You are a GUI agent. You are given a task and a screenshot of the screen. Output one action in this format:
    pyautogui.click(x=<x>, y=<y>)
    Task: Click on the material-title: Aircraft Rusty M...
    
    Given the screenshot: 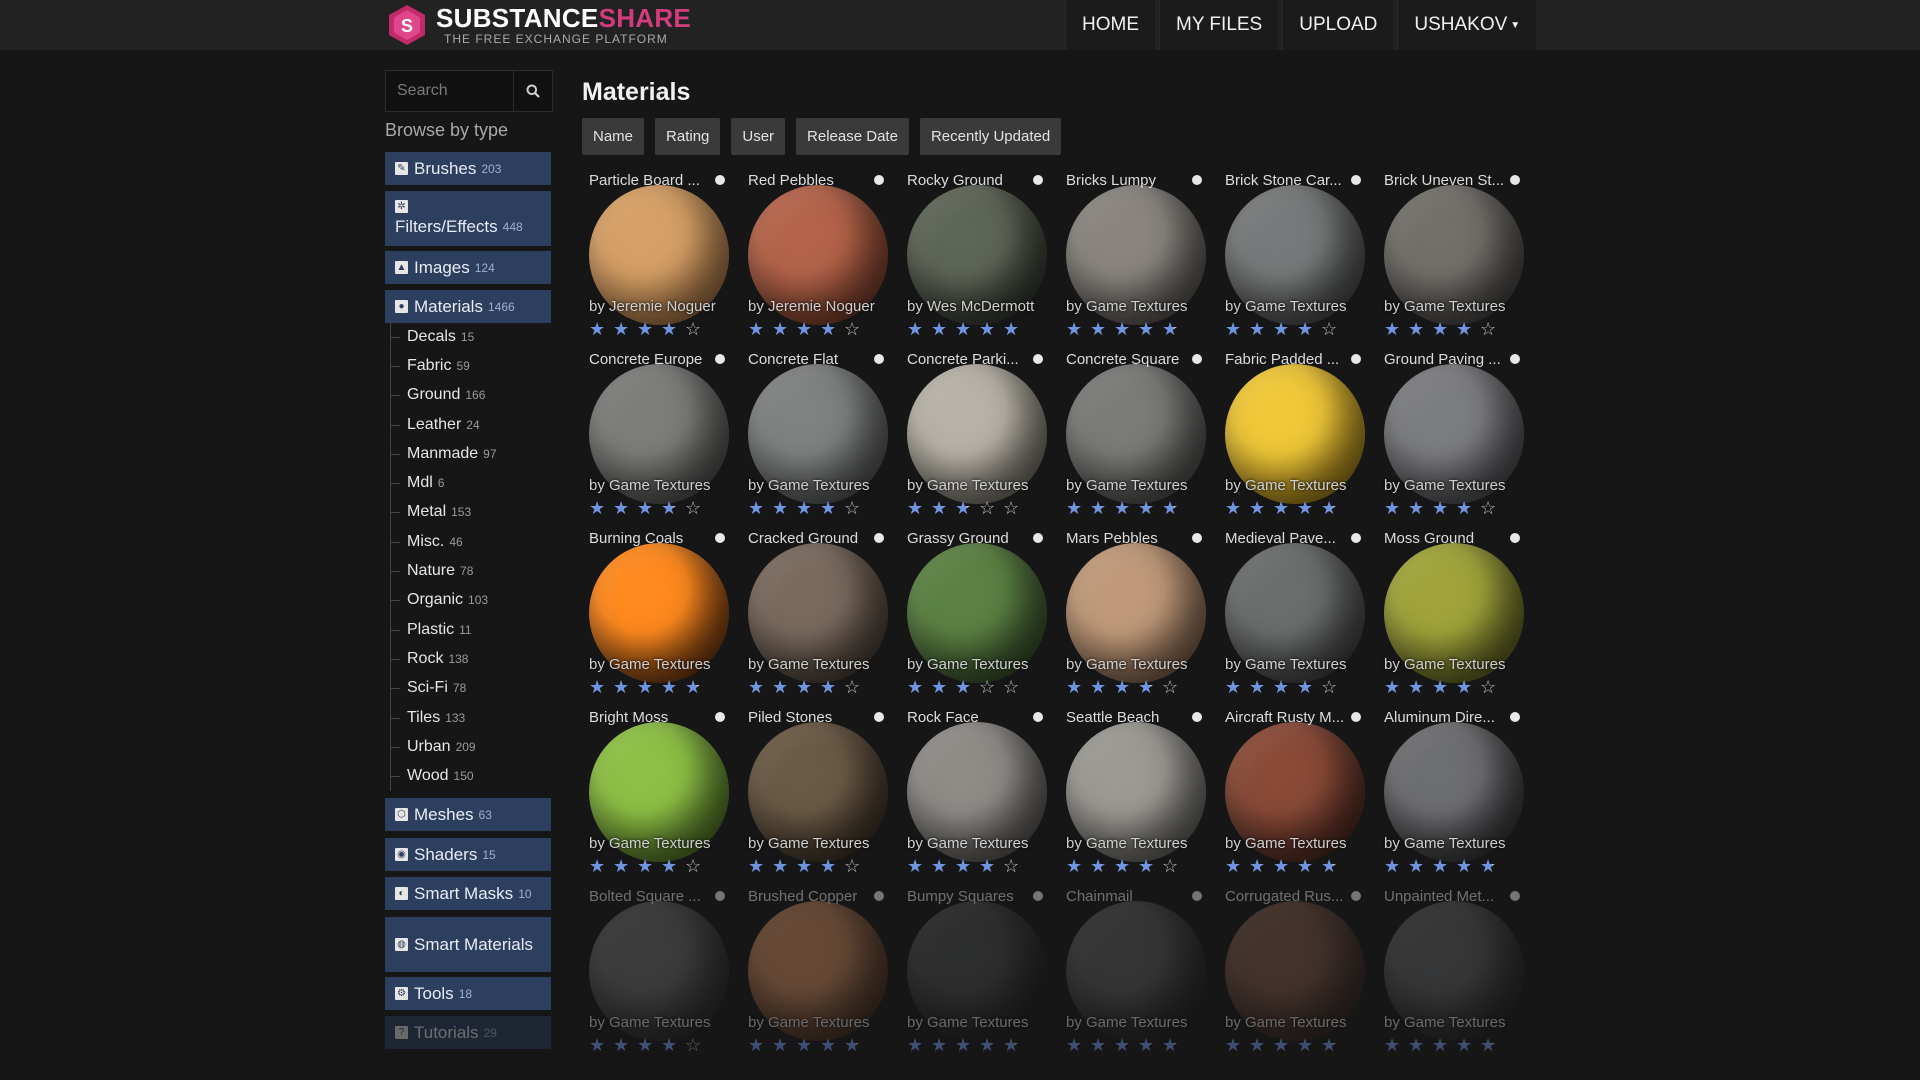 What is the action you would take?
    pyautogui.click(x=1284, y=717)
    